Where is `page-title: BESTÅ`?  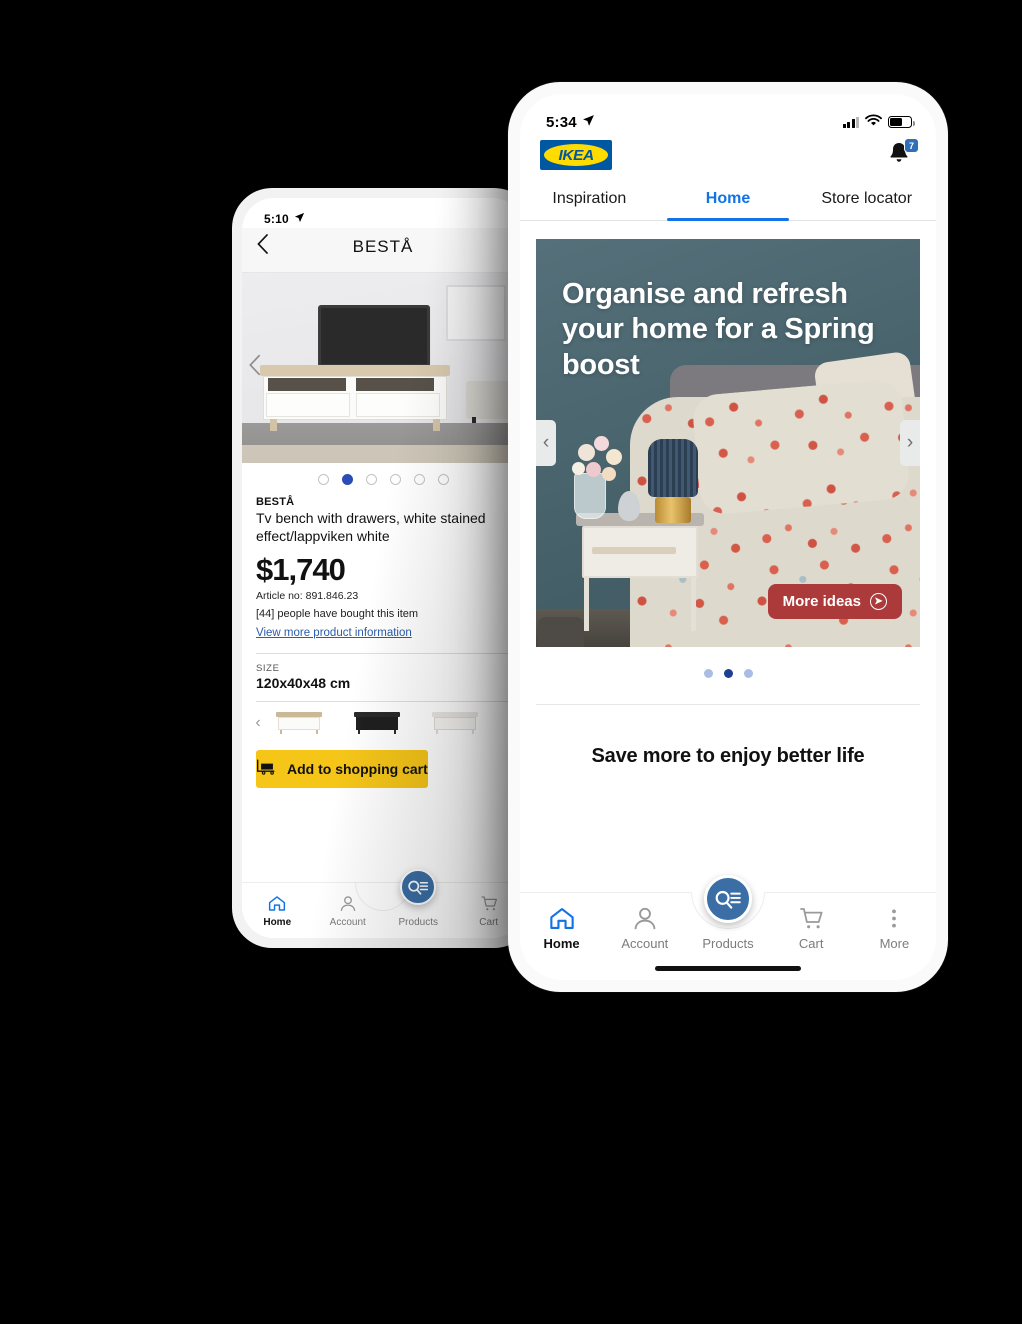
page-title: BESTÅ is located at coordinates (383, 246).